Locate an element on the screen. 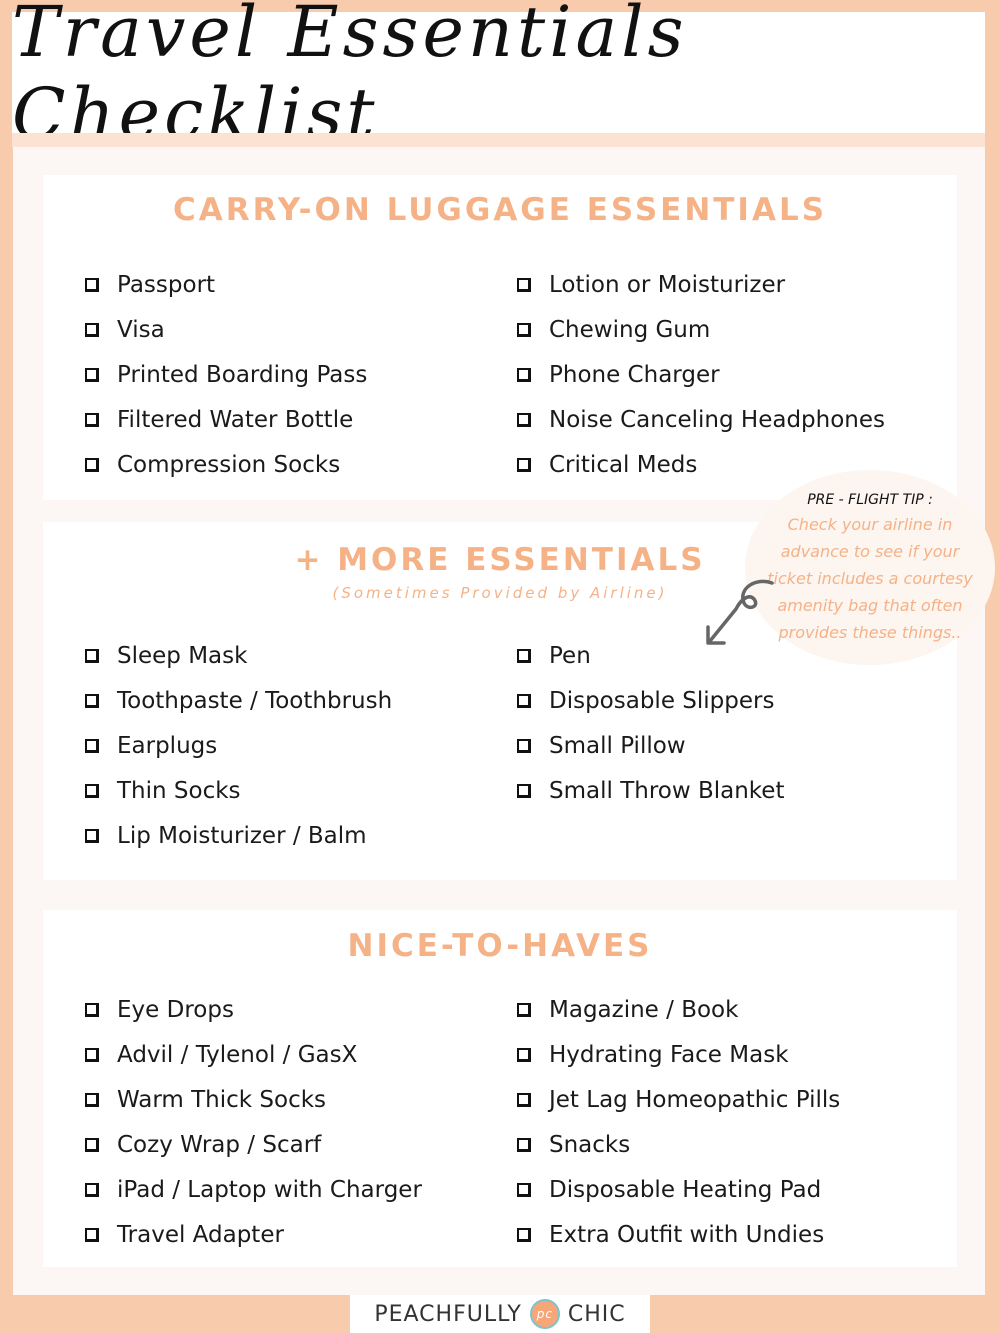  checklist-item-label: Visa is located at coordinates (141, 329).